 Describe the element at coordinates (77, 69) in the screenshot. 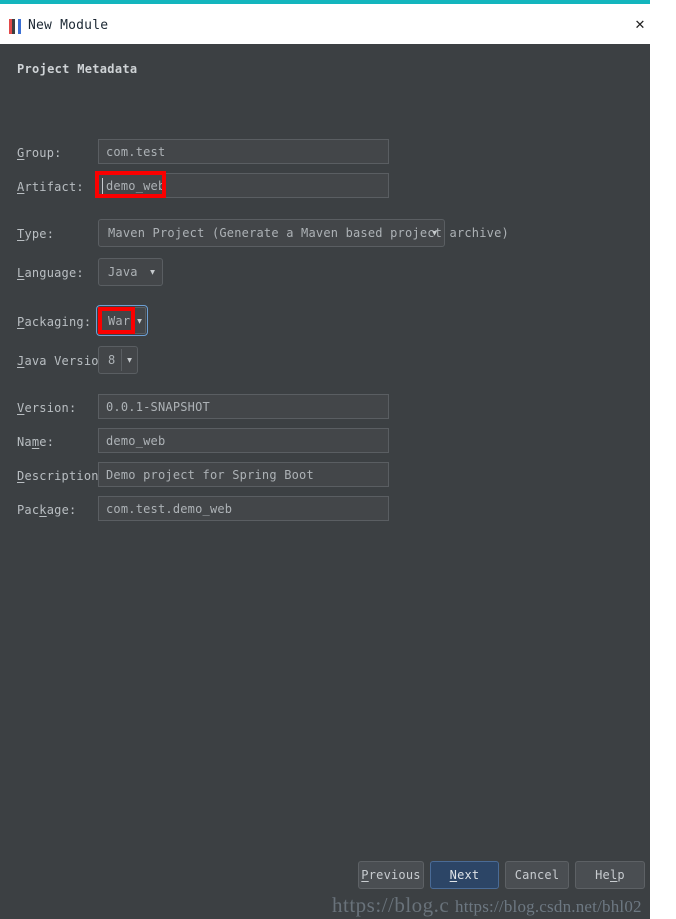

I see `page-title: Project Metadata` at that location.